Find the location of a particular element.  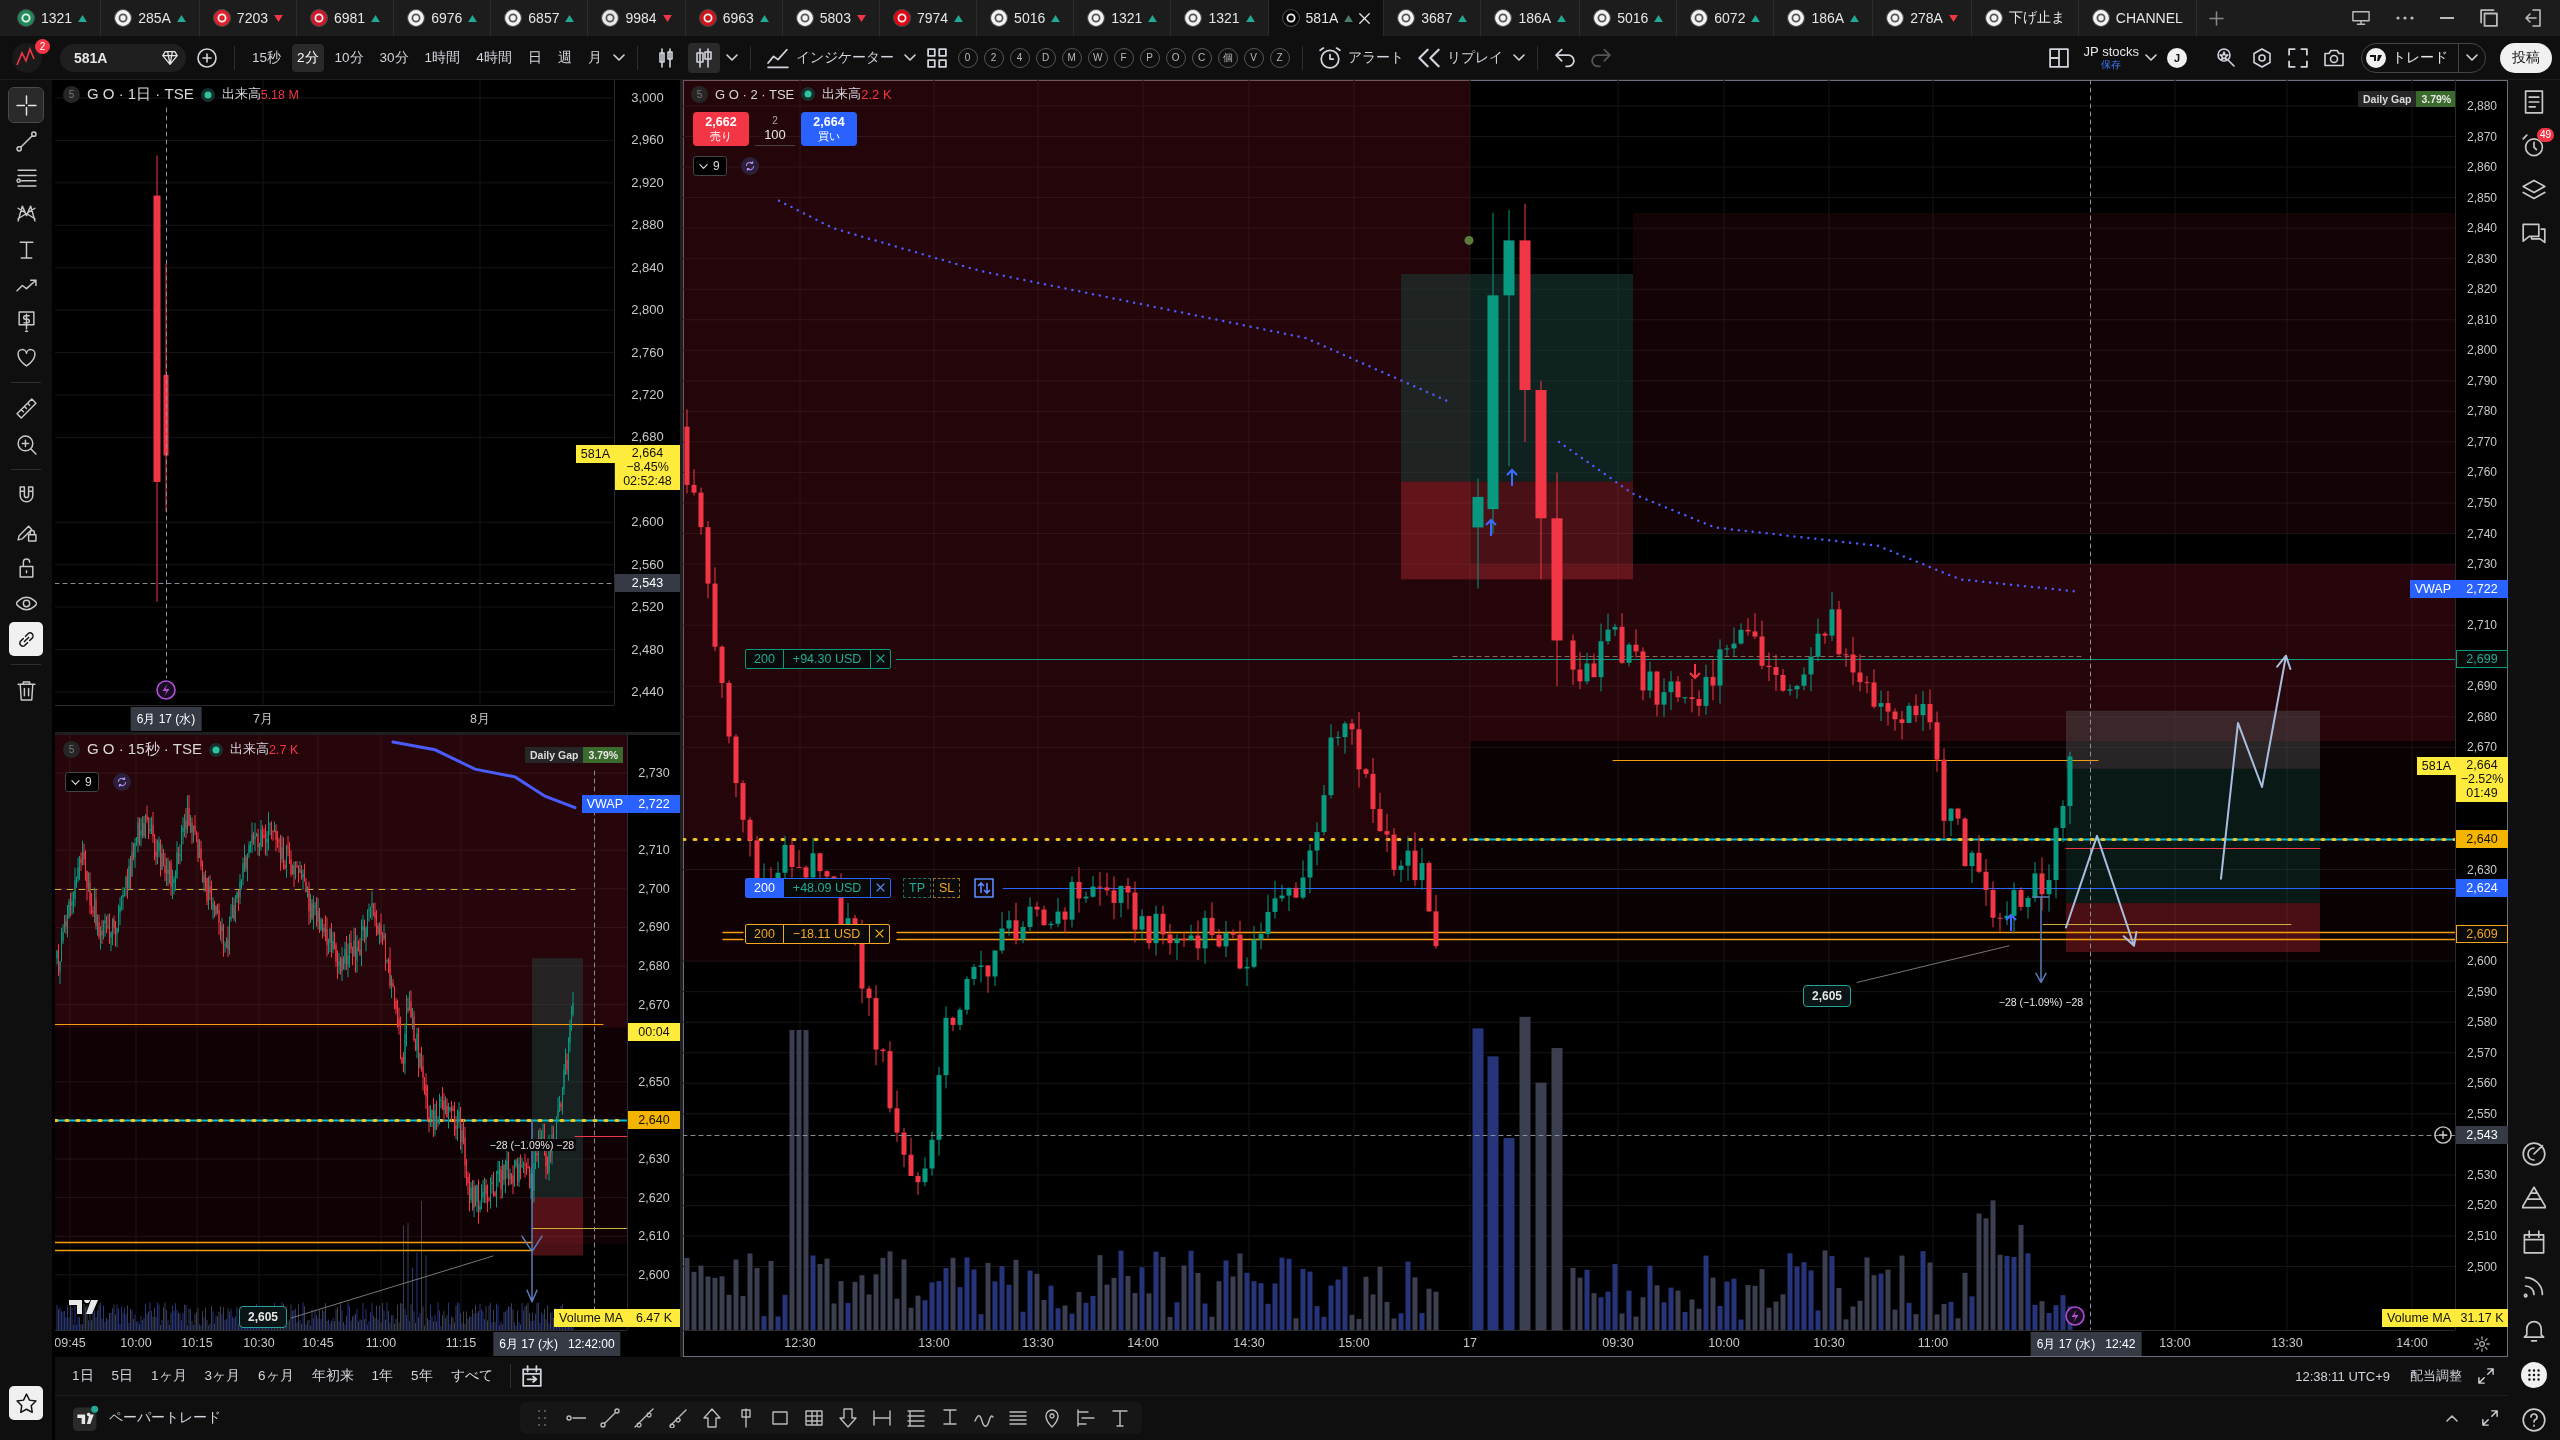

position-quantity: 200 is located at coordinates (765, 887).